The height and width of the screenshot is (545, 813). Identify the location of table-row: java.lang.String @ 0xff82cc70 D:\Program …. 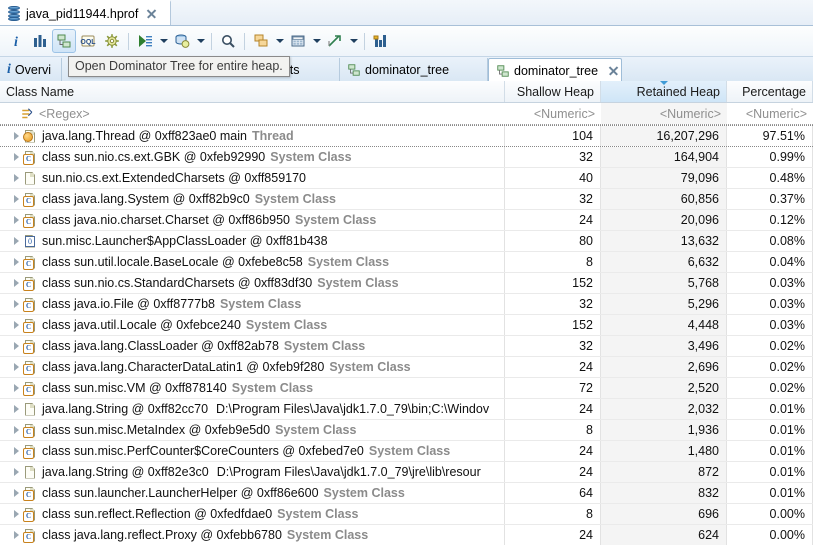
(406, 409).